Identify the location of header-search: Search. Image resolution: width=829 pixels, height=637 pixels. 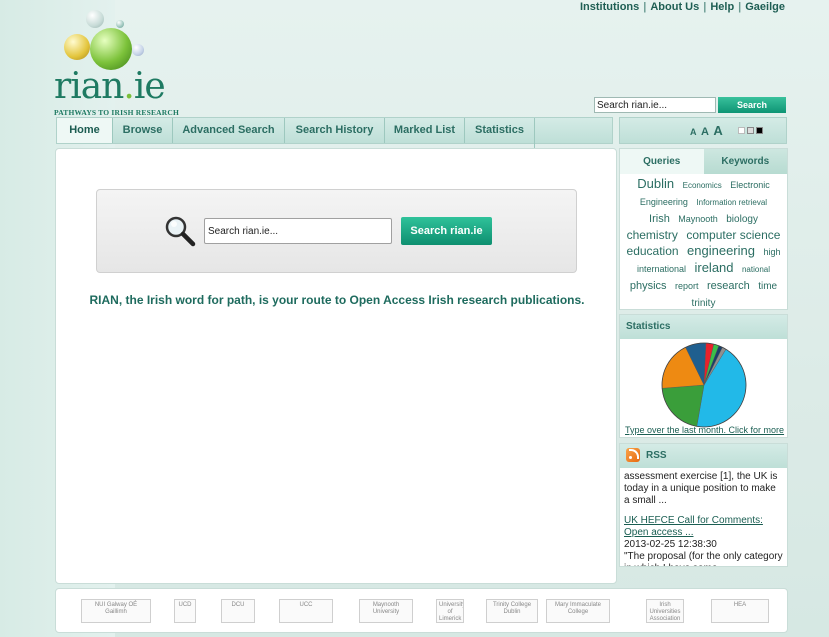
(690, 105).